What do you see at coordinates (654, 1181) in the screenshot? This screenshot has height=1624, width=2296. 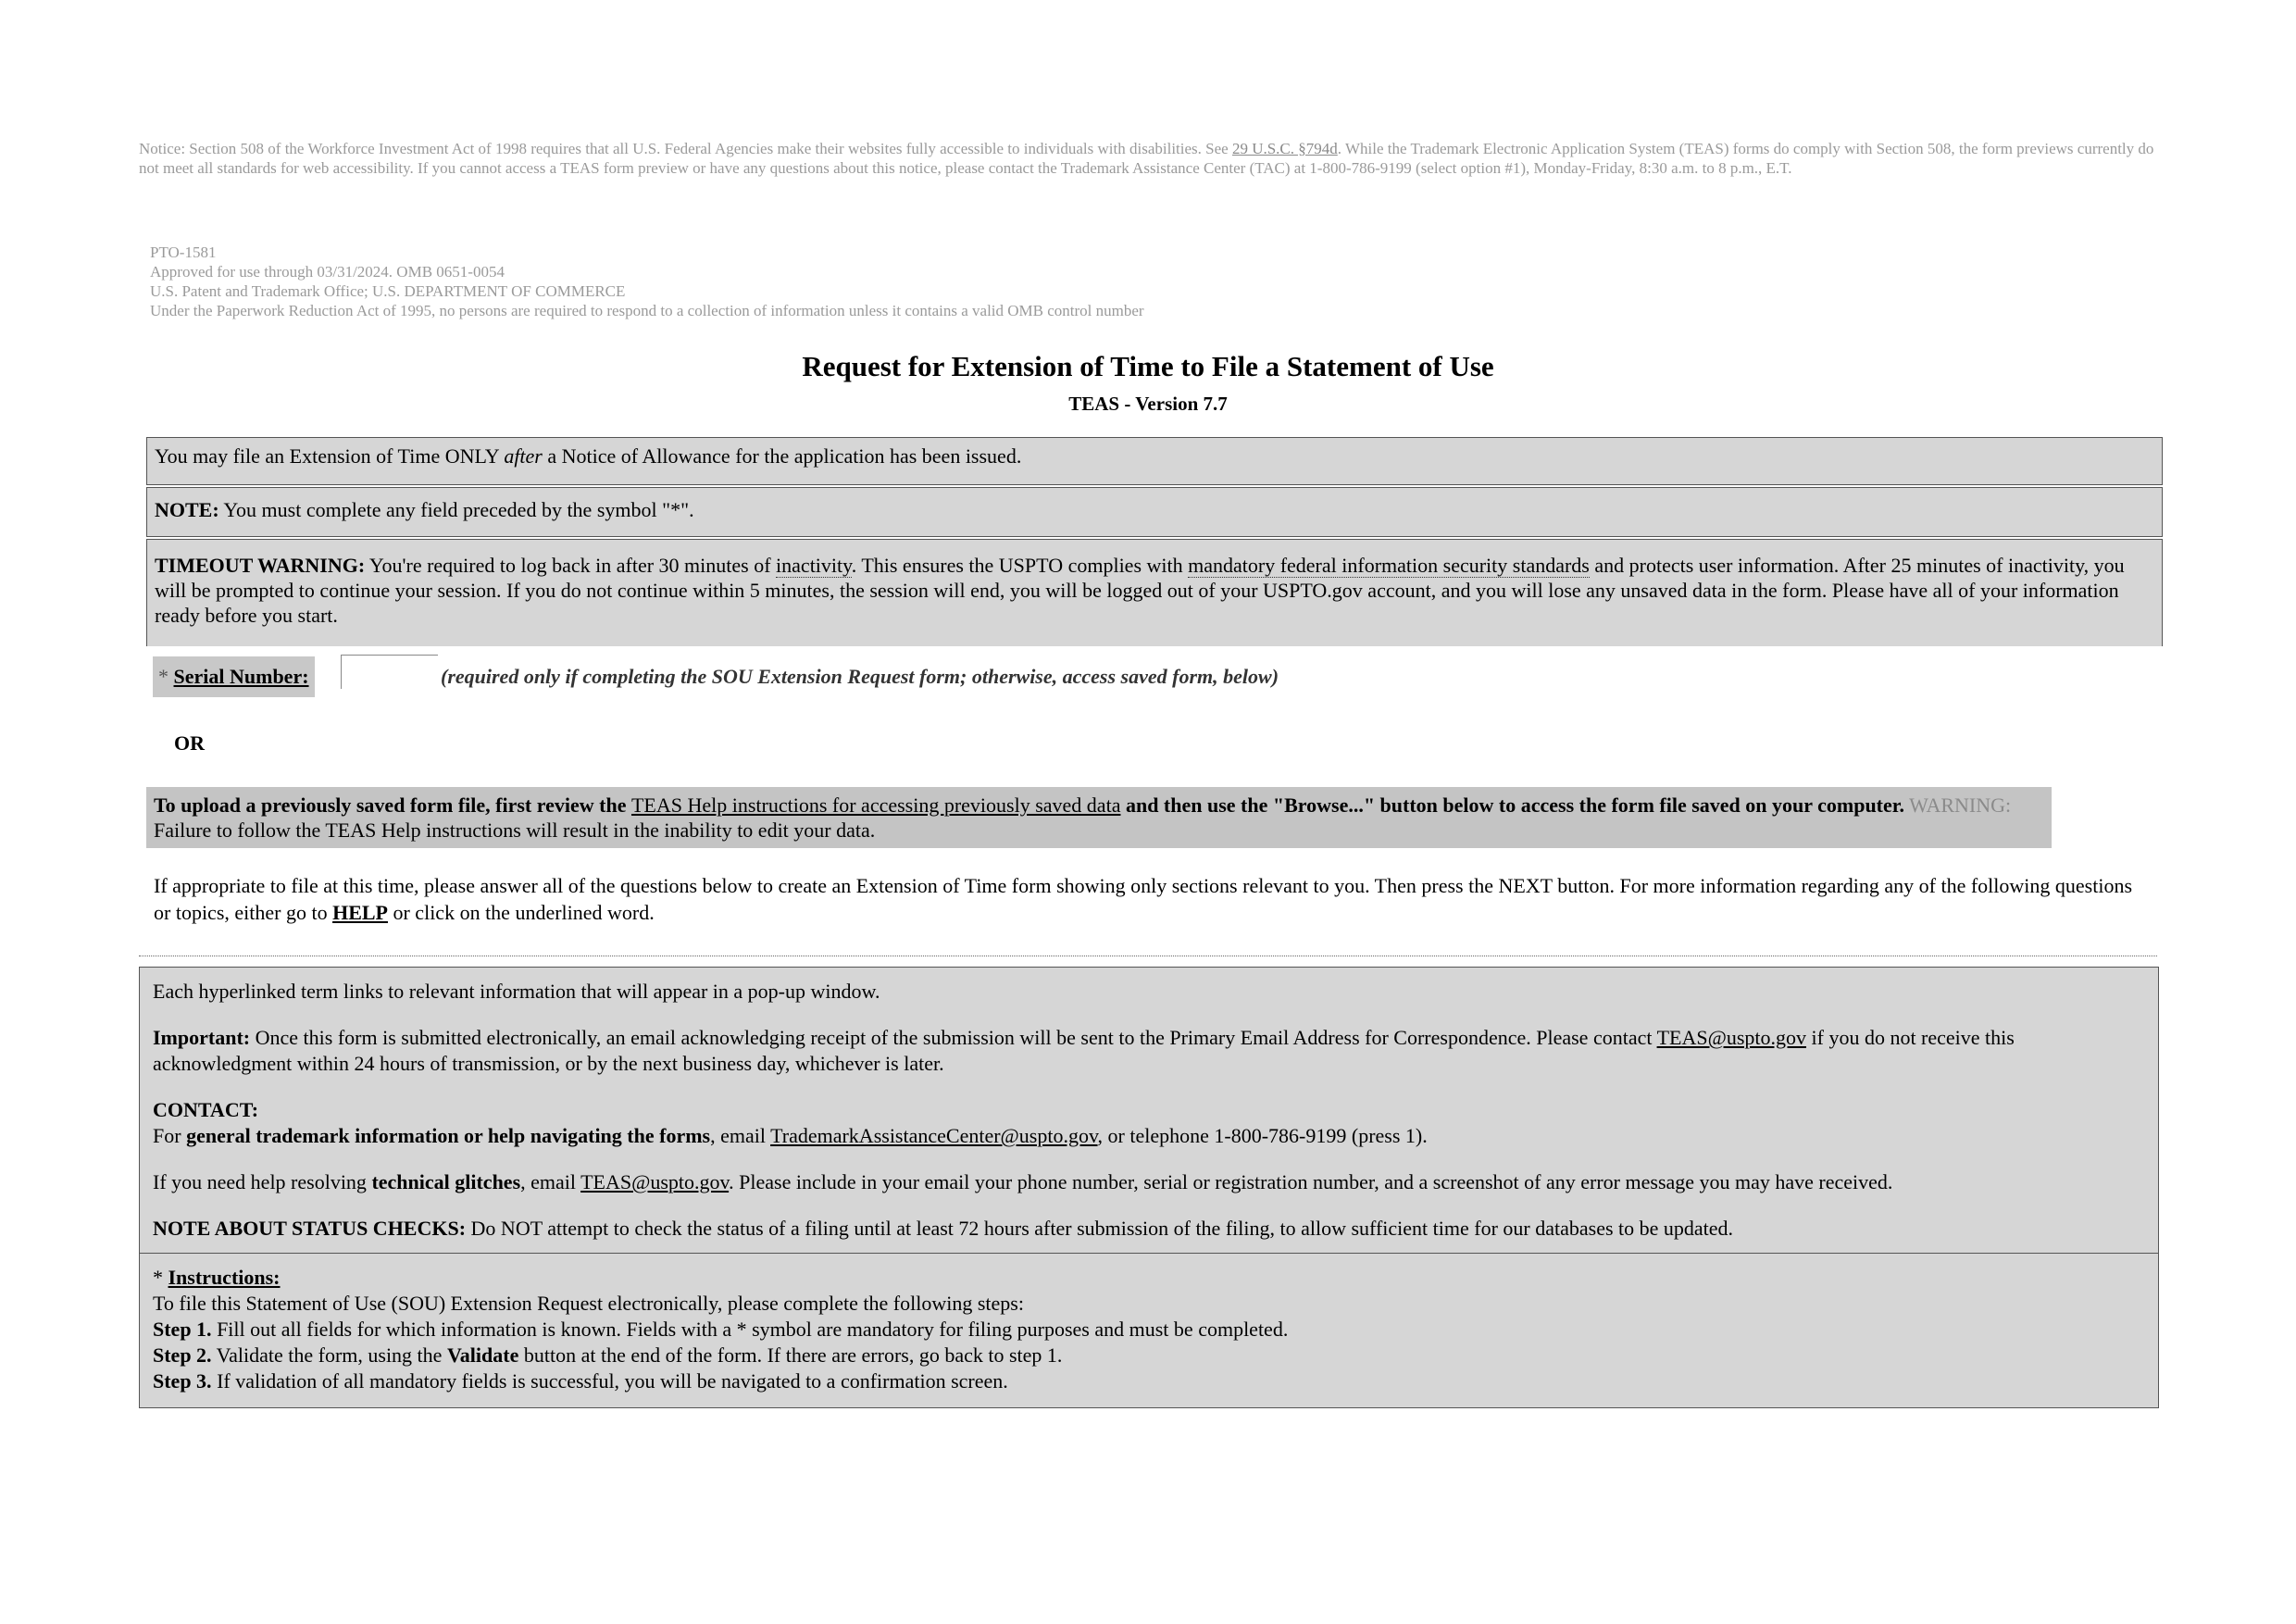 I see `teas-email-link-2: TEAS@uspto.gov` at bounding box center [654, 1181].